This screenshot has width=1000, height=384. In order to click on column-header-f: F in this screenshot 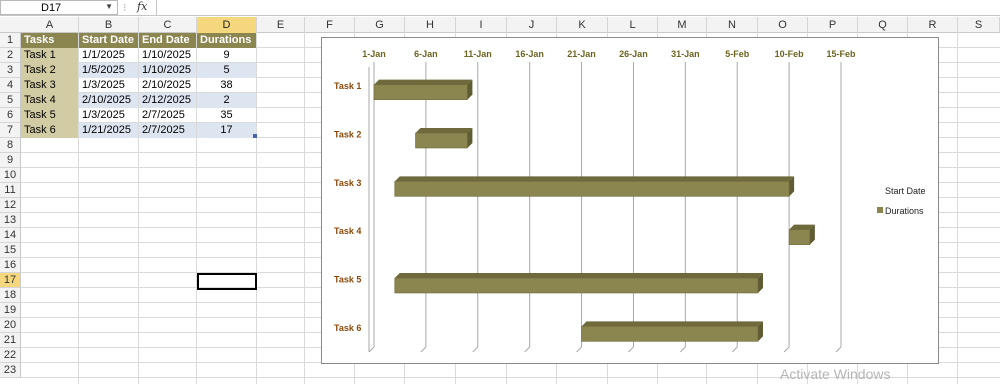, I will do `click(330, 25)`.